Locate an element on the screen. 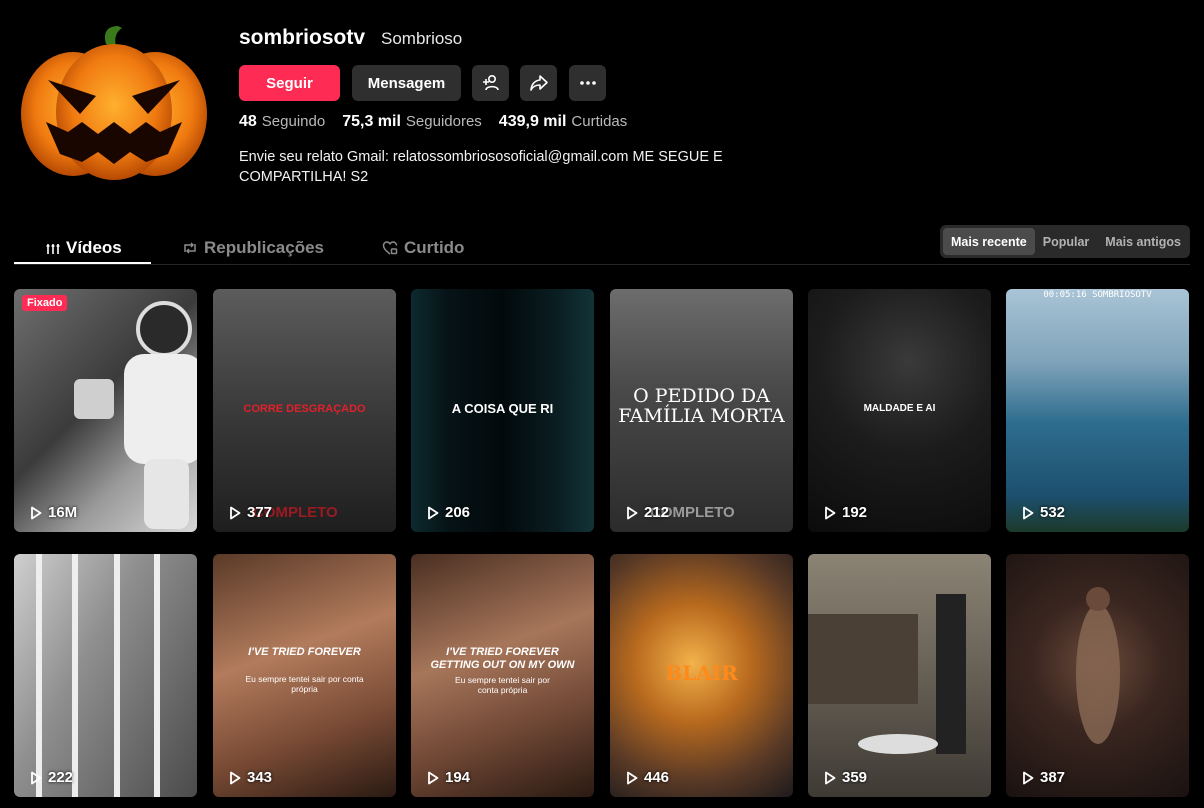  view-count-value: 222 is located at coordinates (61, 777).